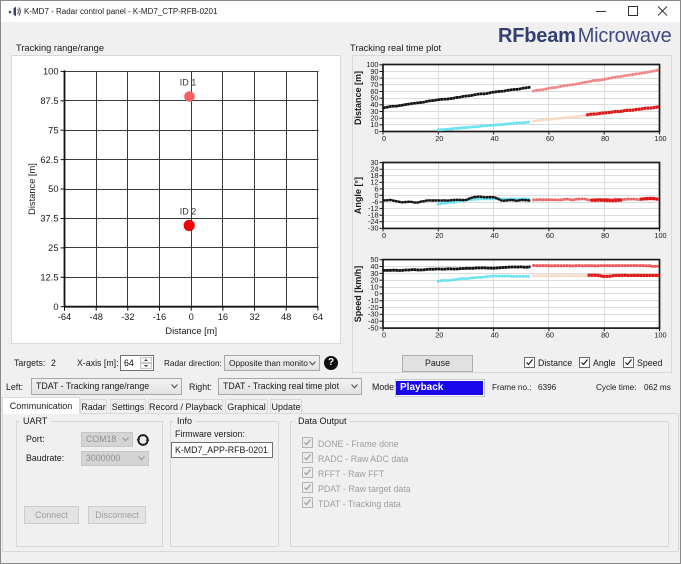 This screenshot has height=564, width=681. Describe the element at coordinates (188, 212) in the screenshot. I see `svg-text: ID 2` at that location.